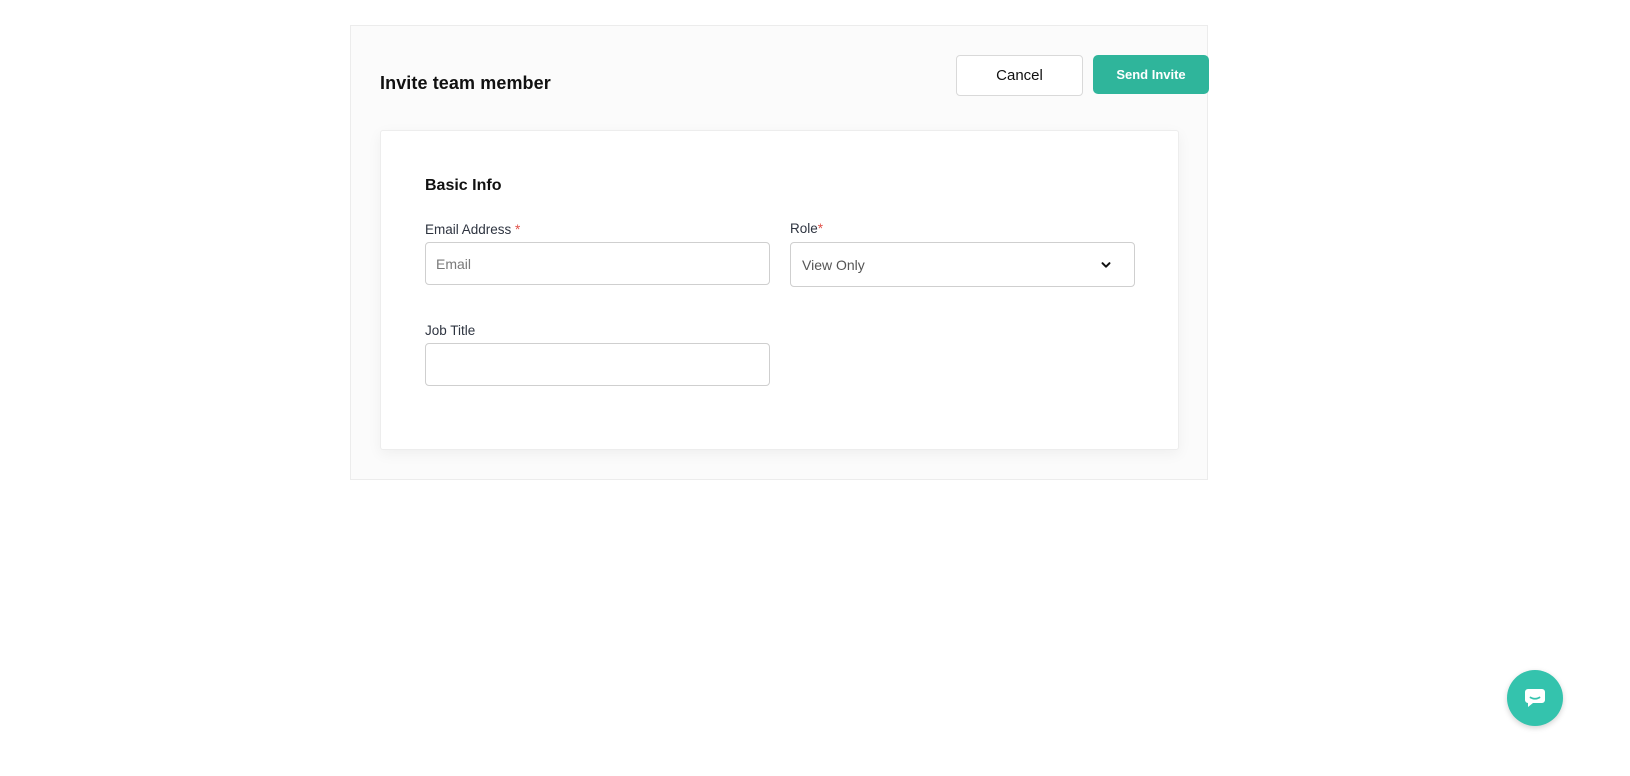 The image size is (1630, 776). I want to click on role-label-text: Role, so click(804, 228).